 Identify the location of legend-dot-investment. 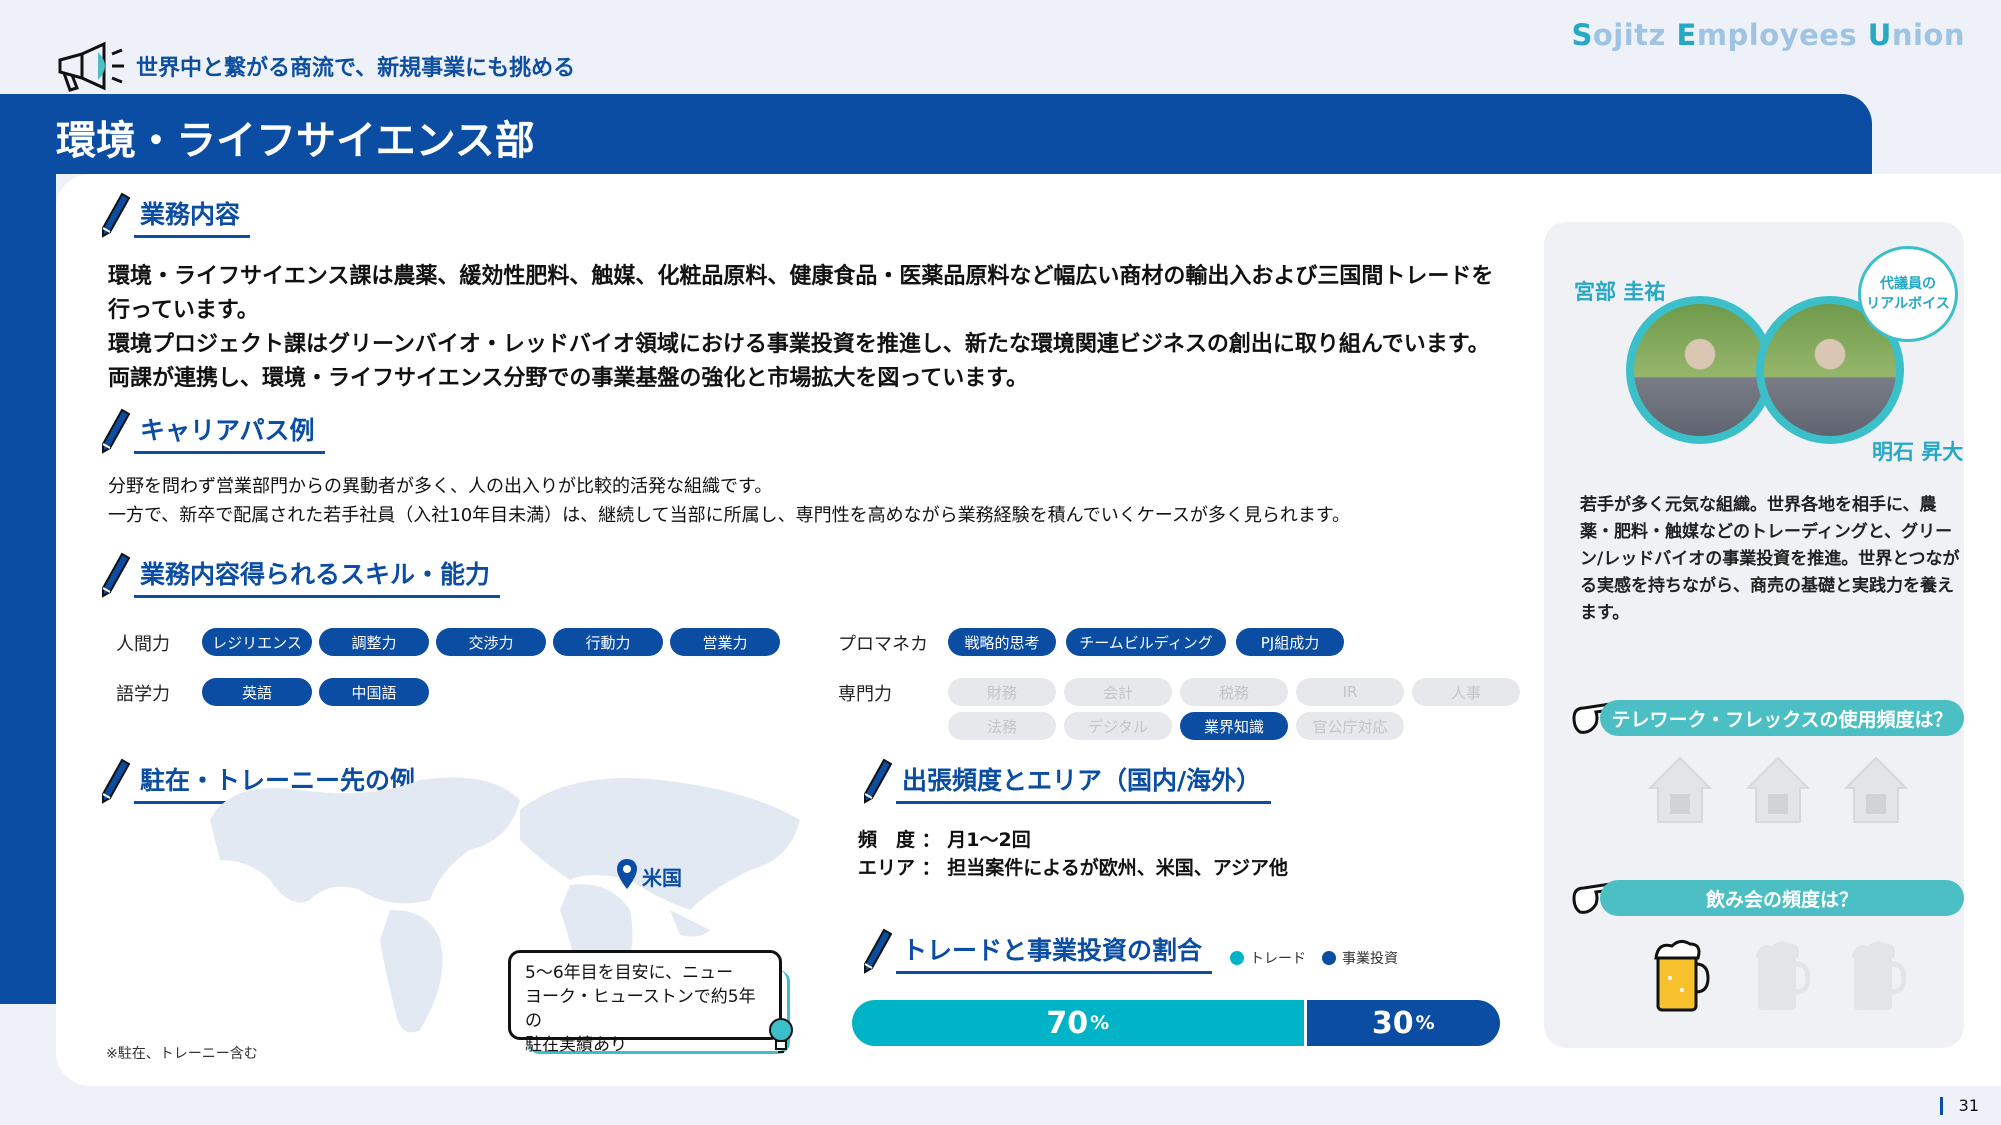
(1329, 958).